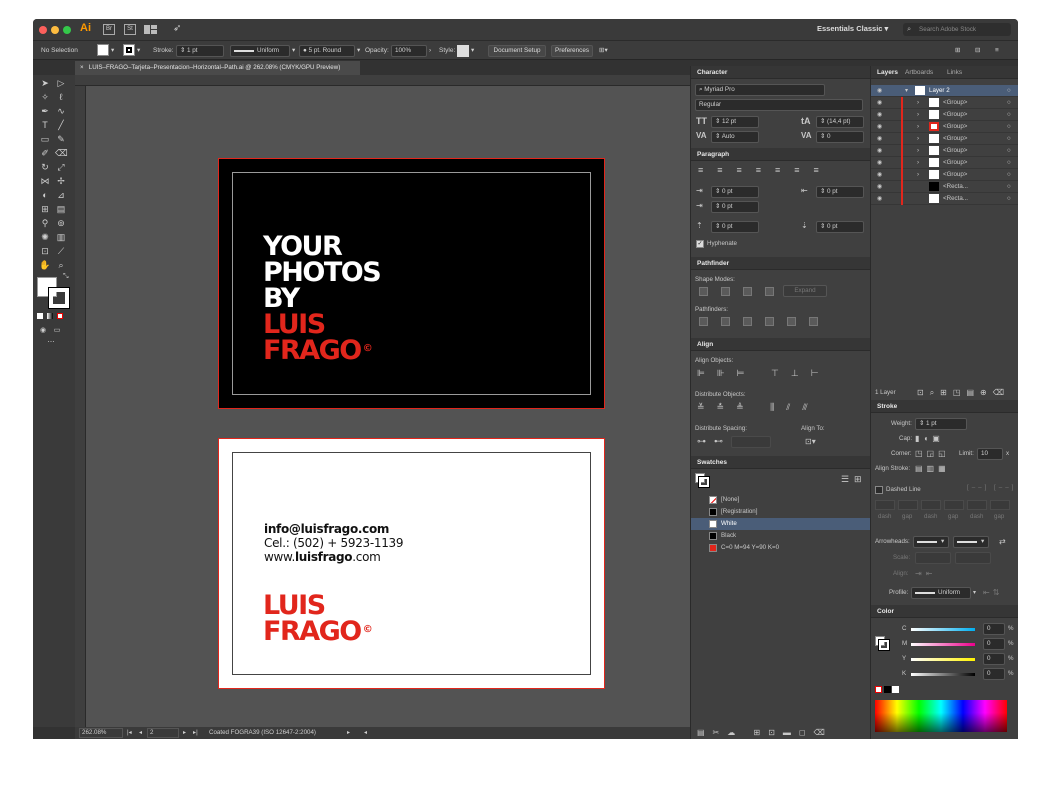  Describe the element at coordinates (50, 316) in the screenshot. I see `gradient-mode-icon` at that location.